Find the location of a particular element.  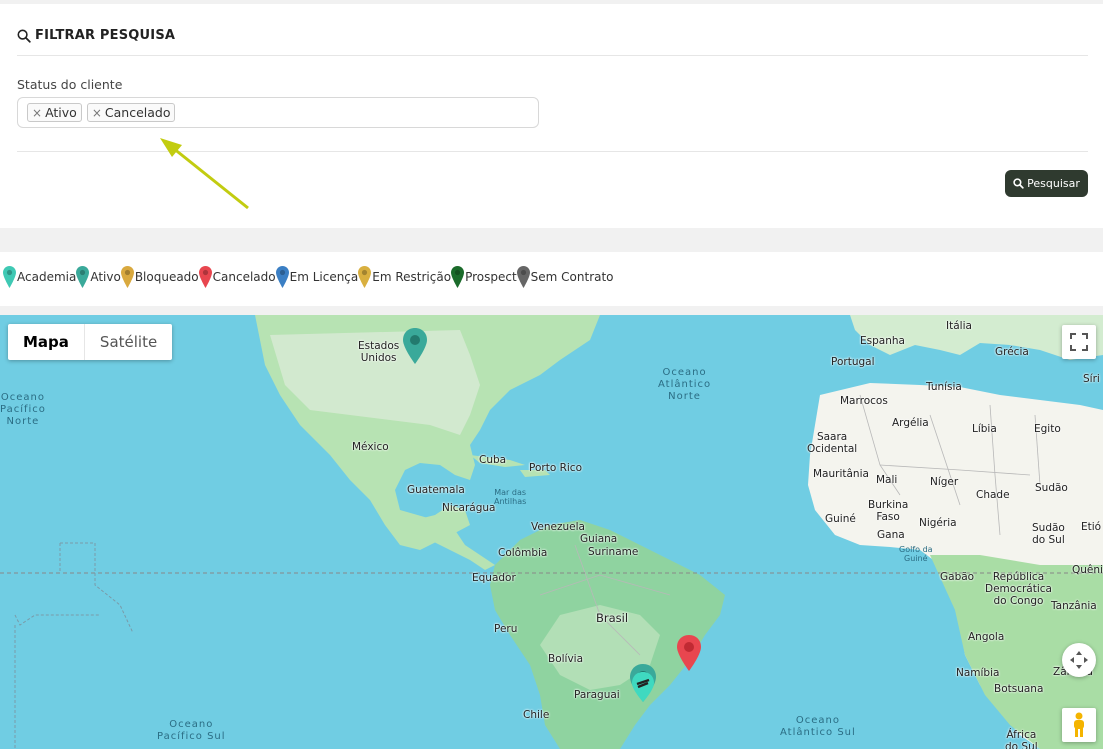

country-label: Tanzânia is located at coordinates (1074, 606).